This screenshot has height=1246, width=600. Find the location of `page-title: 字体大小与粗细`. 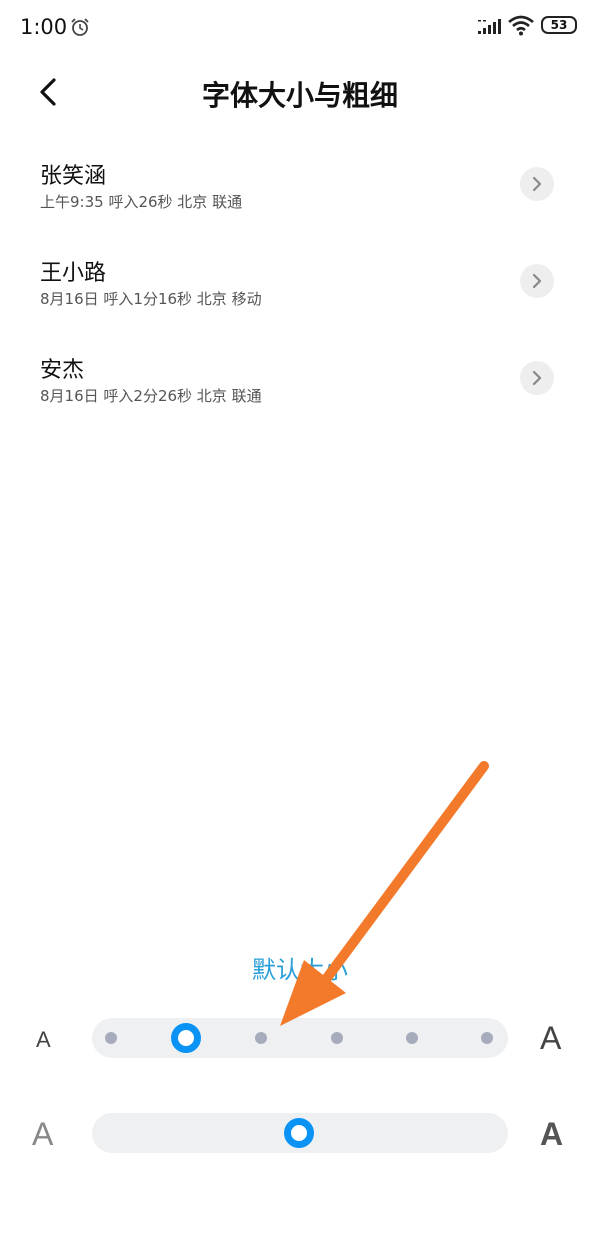

page-title: 字体大小与粗细 is located at coordinates (299, 95).